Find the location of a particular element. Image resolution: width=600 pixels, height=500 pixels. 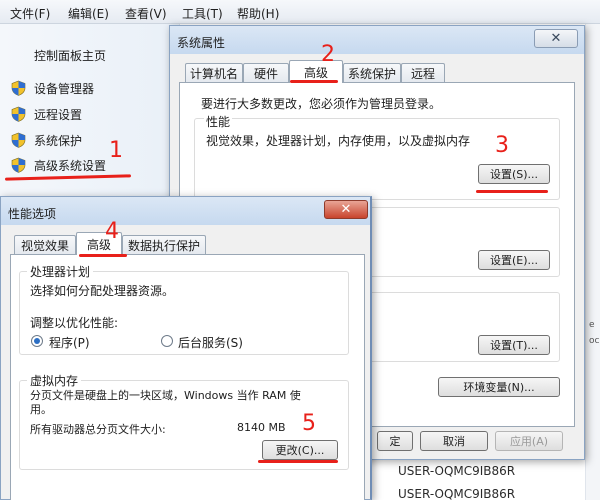

annotation-number: 2 is located at coordinates (328, 54).